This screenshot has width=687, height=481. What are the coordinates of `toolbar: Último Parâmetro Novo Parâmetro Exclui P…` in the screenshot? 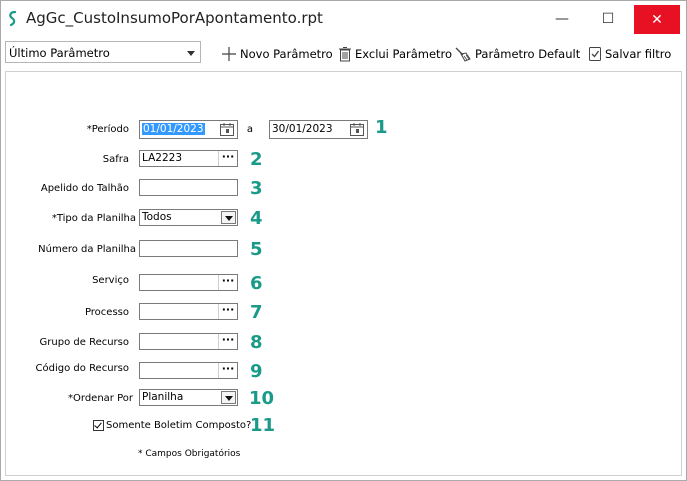 It's located at (343, 53).